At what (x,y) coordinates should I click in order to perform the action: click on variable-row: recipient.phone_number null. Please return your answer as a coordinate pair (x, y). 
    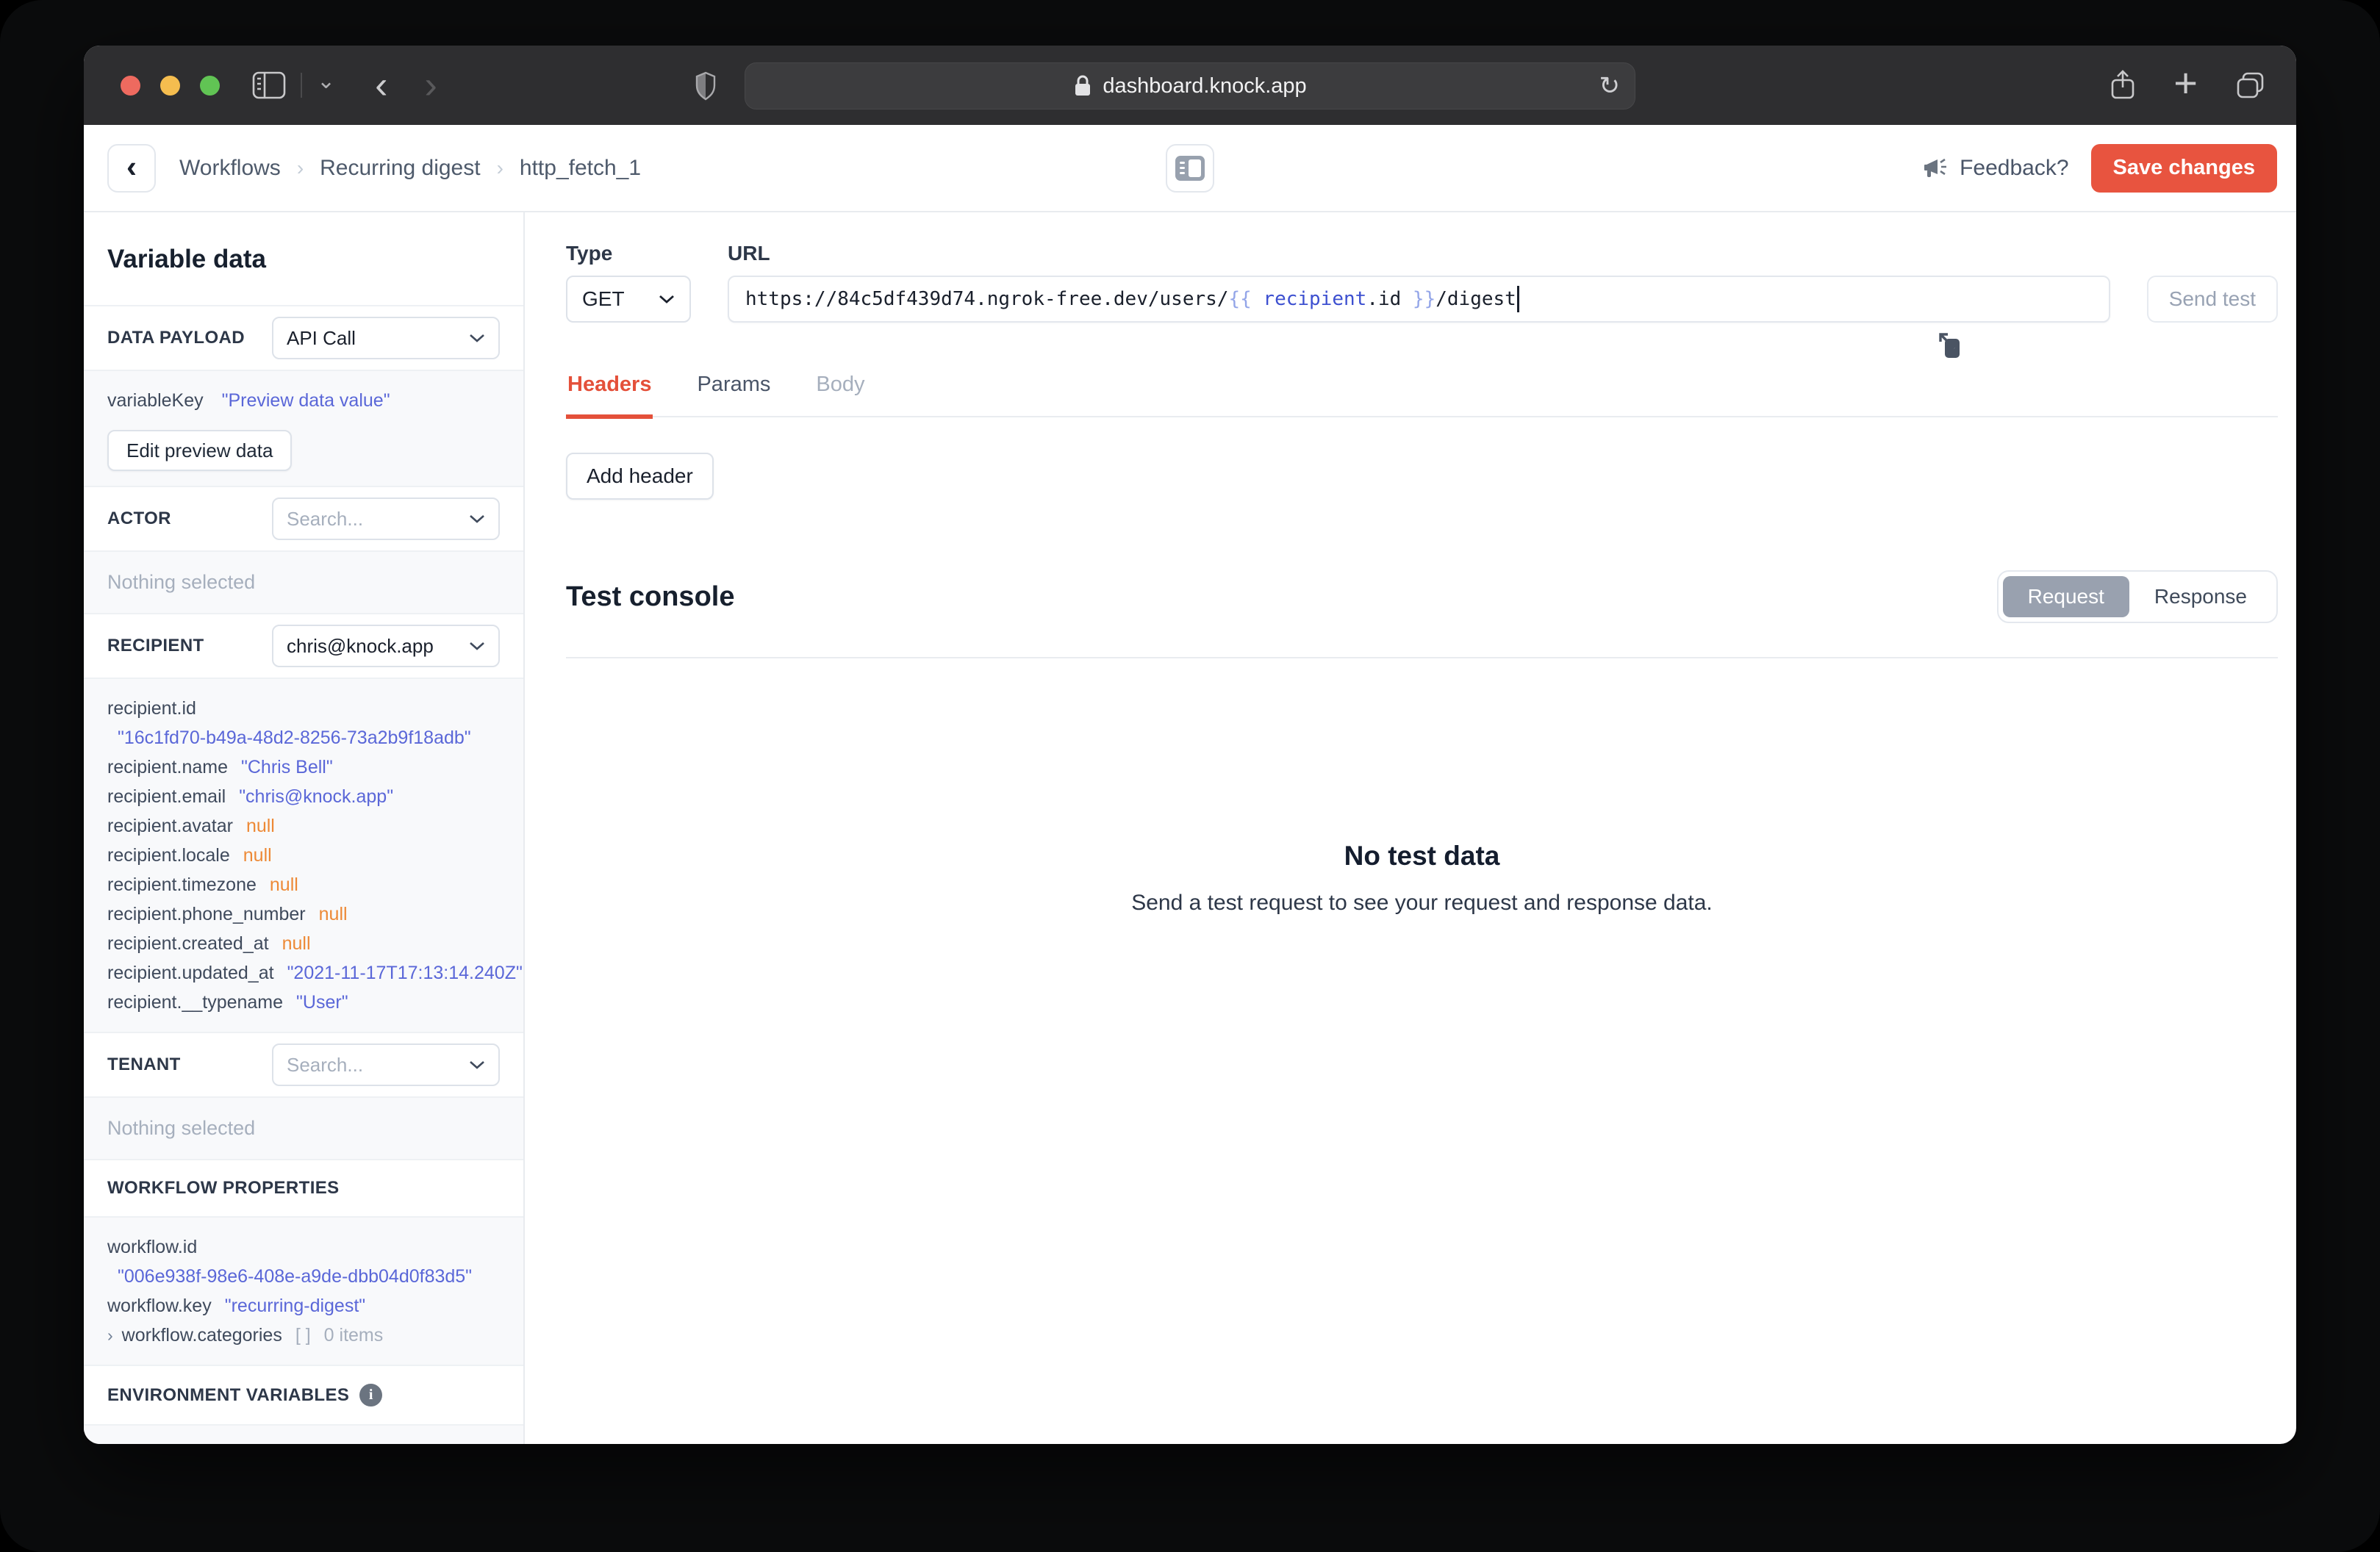
    Looking at the image, I should click on (304, 914).